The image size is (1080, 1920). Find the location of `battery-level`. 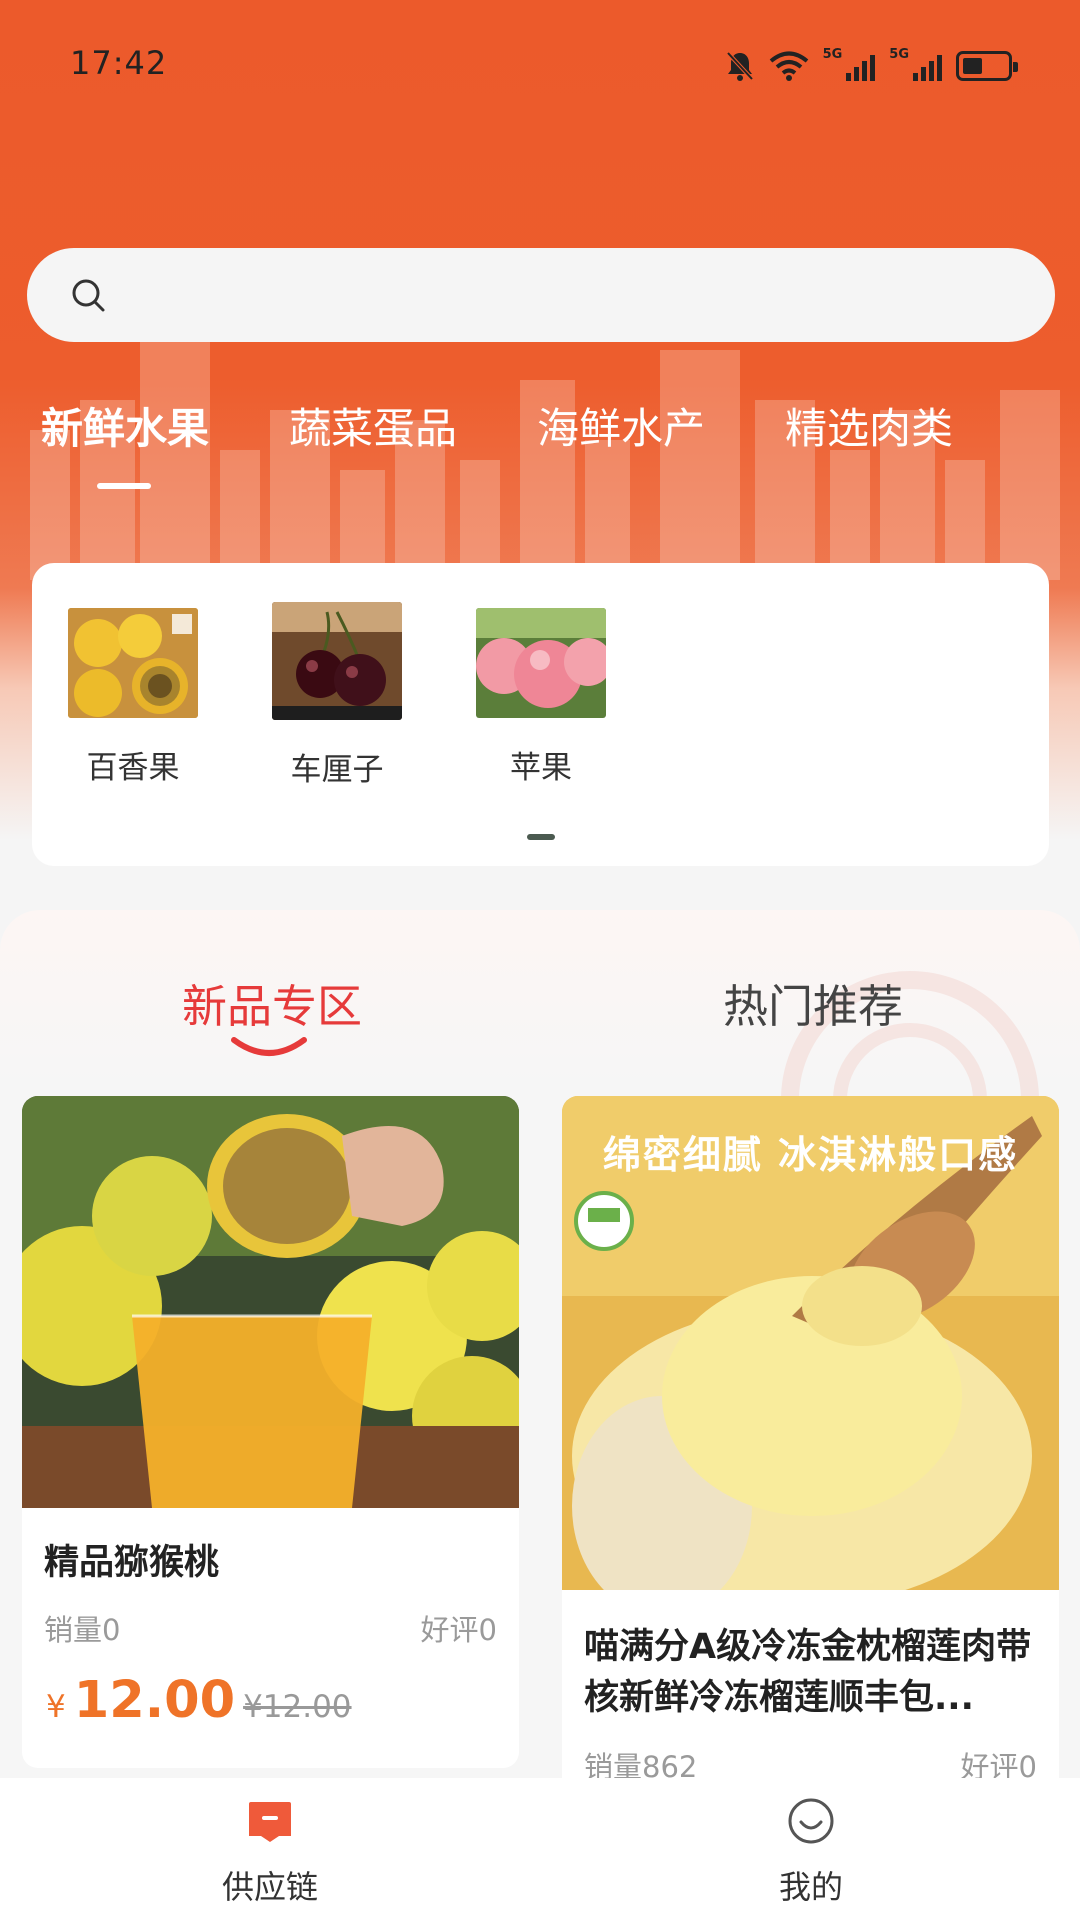

battery-level is located at coordinates (972, 66).